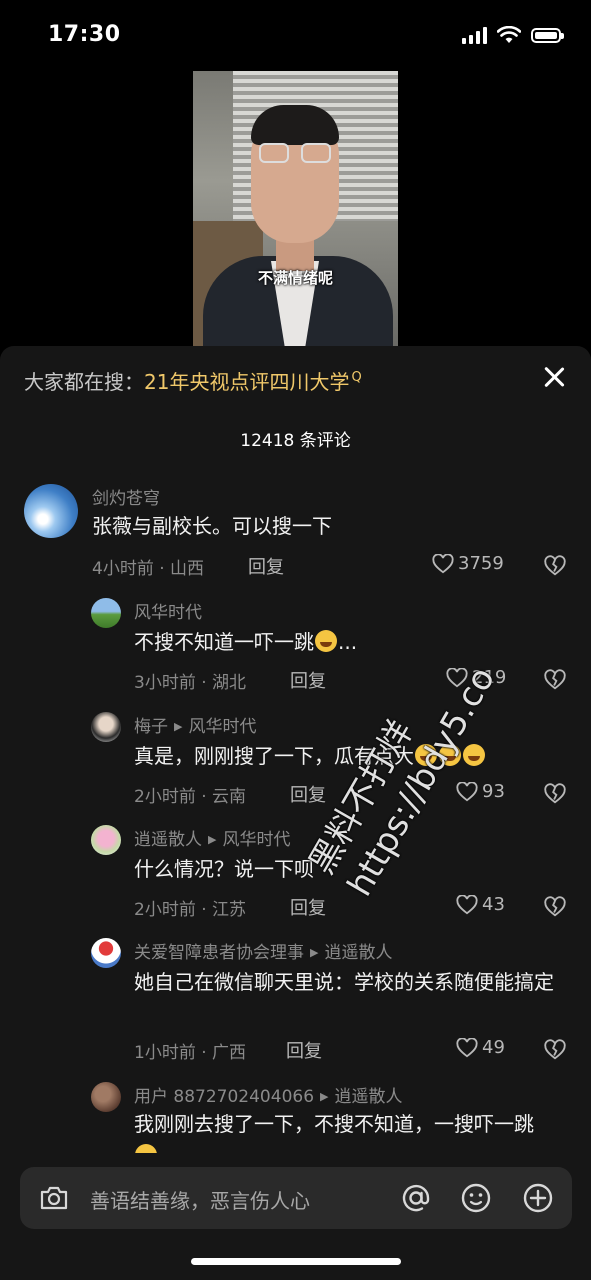  Describe the element at coordinates (148, 569) in the screenshot. I see `comment-meta: 4小时前 · 山西` at that location.